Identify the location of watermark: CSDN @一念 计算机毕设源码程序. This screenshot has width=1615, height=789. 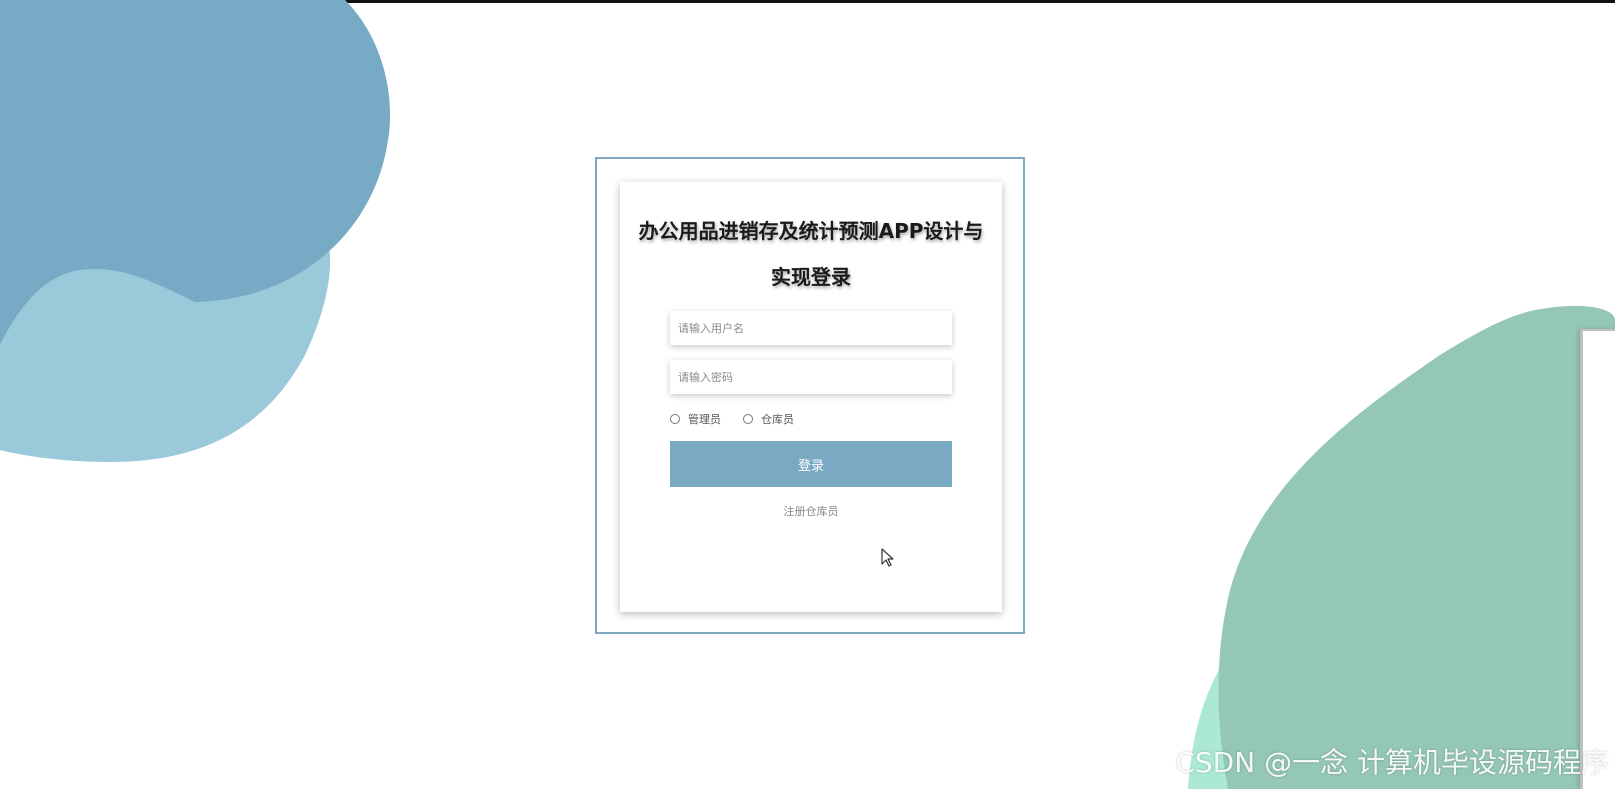
(1392, 762).